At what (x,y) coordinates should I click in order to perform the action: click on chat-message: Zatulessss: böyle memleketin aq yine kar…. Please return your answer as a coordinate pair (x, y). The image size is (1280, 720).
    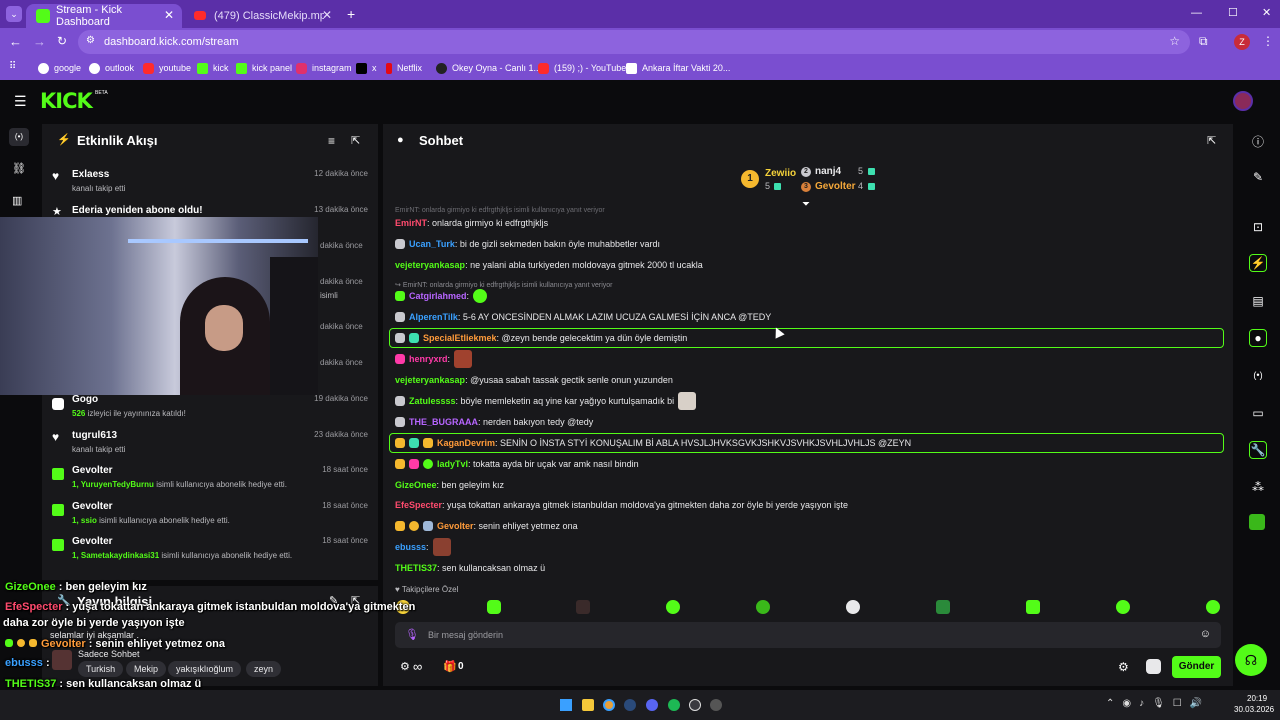
    Looking at the image, I should click on (546, 401).